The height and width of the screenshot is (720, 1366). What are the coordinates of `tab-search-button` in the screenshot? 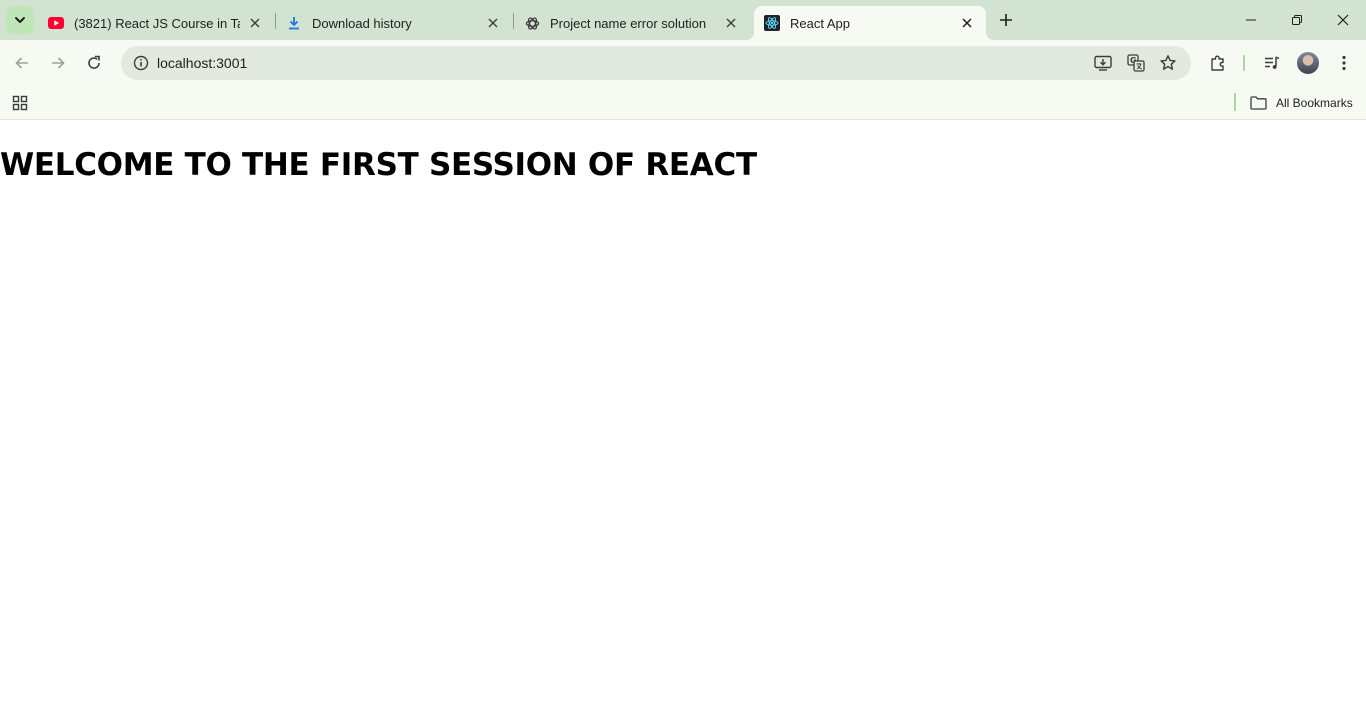 It's located at (20, 20).